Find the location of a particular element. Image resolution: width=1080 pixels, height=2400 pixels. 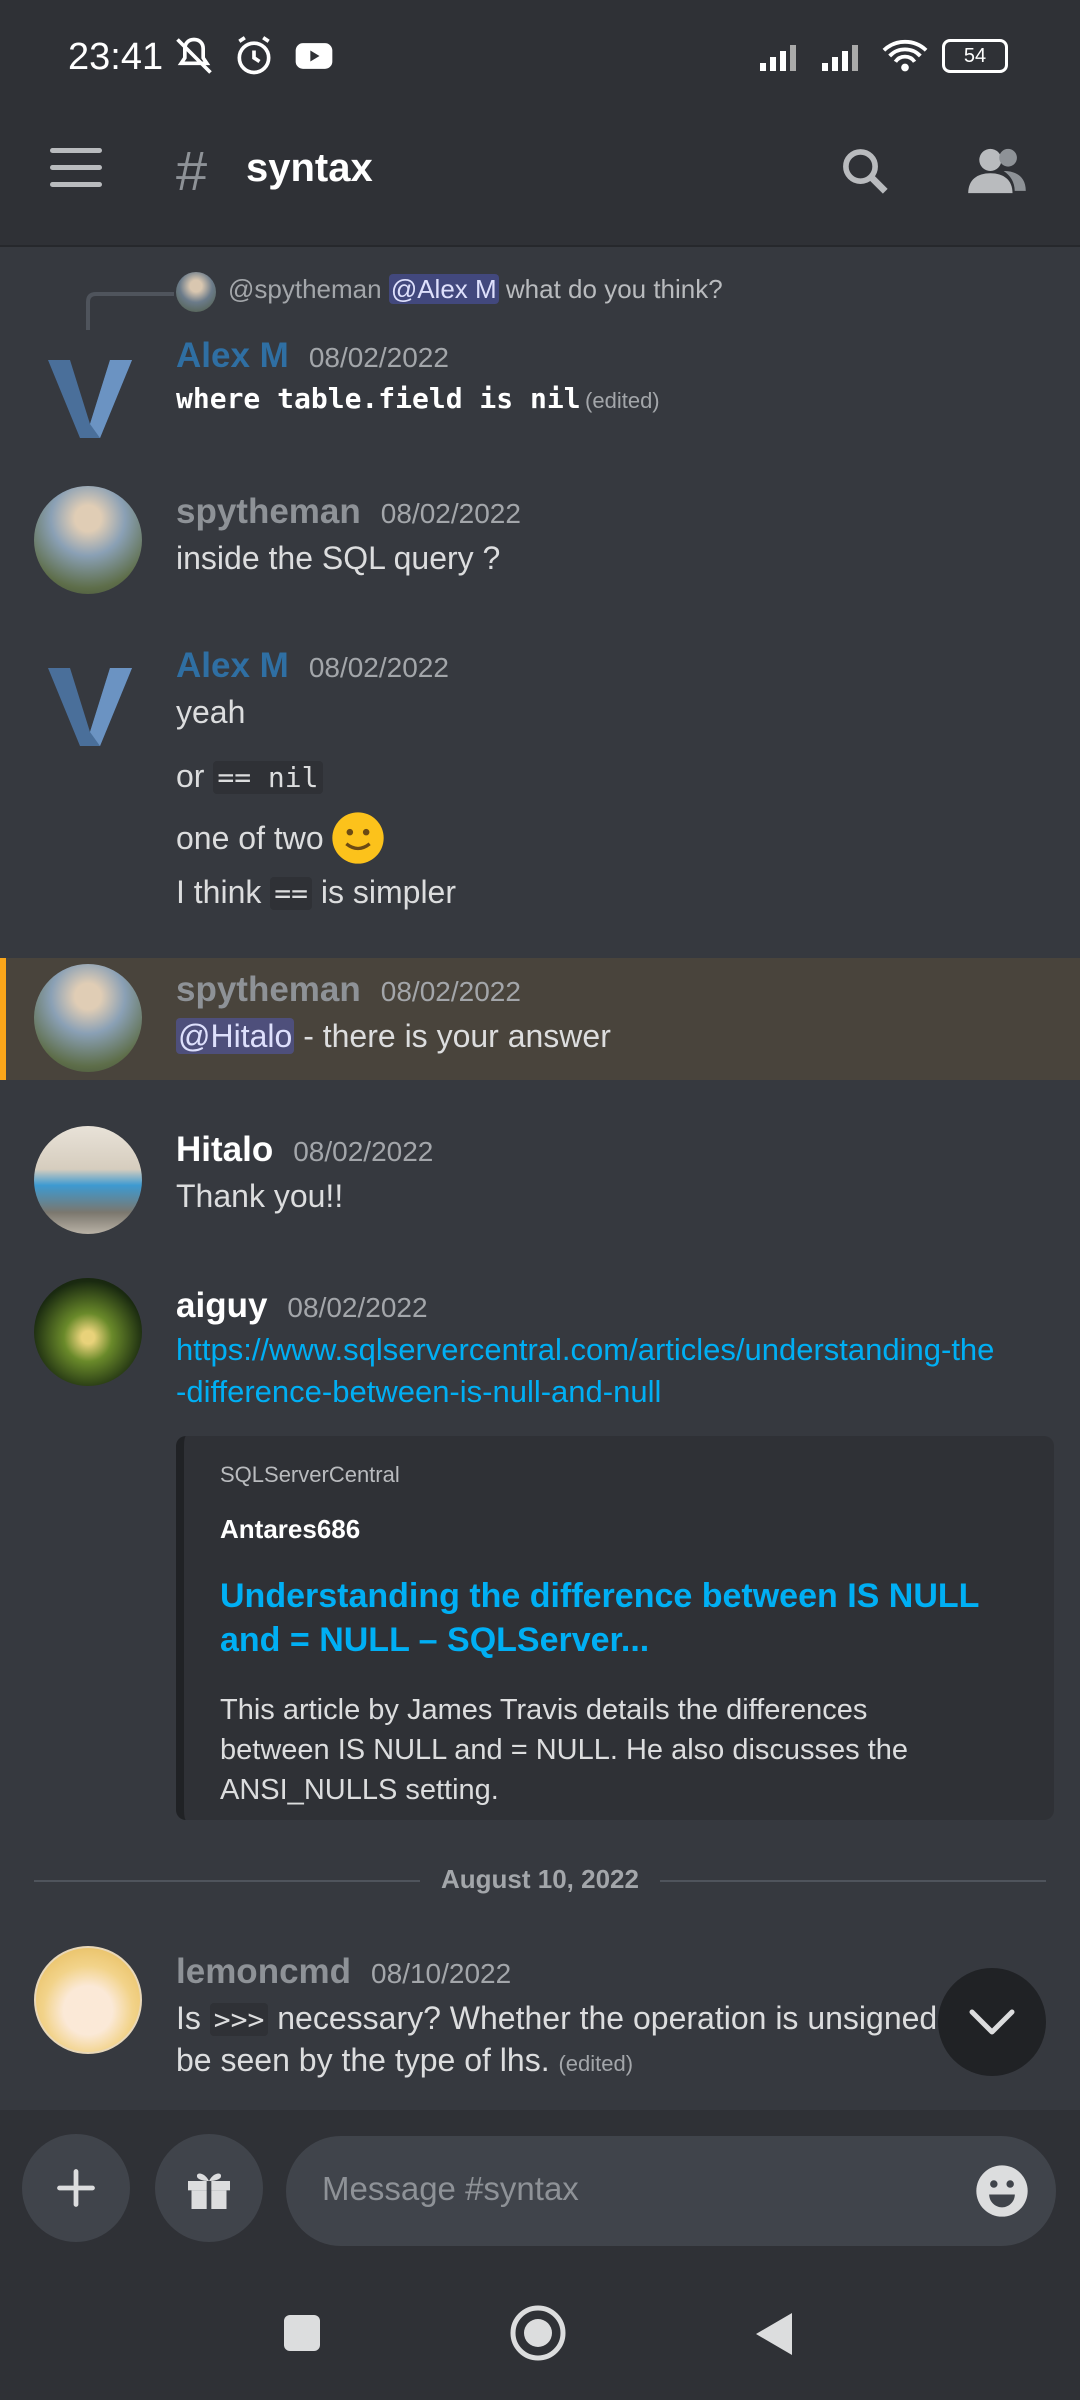

inline-code: >>> is located at coordinates (239, 2019).